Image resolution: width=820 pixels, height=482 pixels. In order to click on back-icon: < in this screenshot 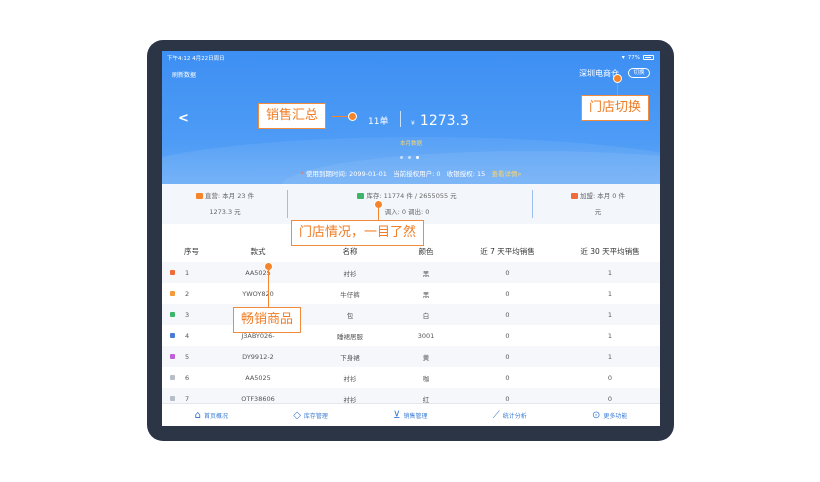, I will do `click(183, 118)`.